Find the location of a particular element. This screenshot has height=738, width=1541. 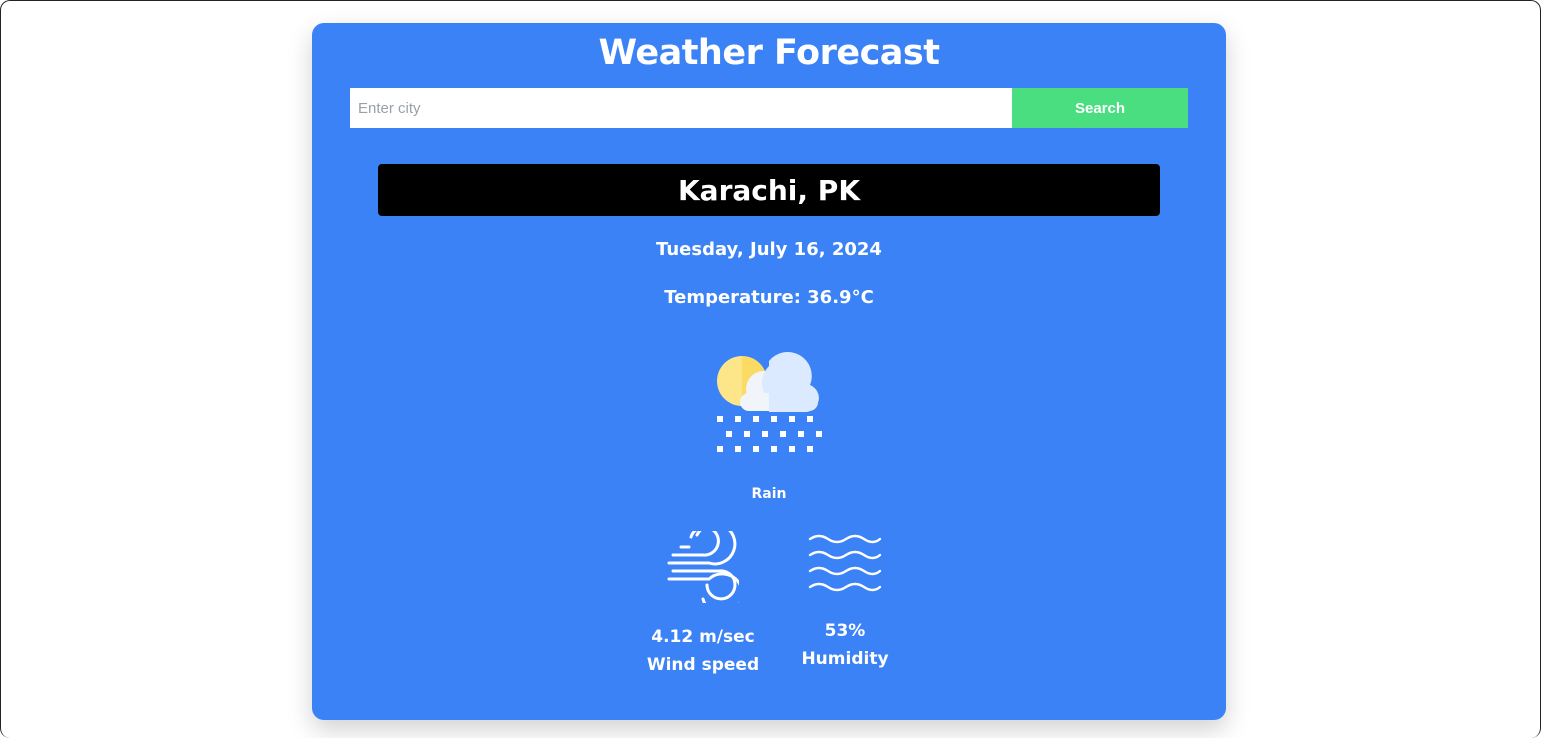

humidity-label: Humidity is located at coordinates (845, 659).